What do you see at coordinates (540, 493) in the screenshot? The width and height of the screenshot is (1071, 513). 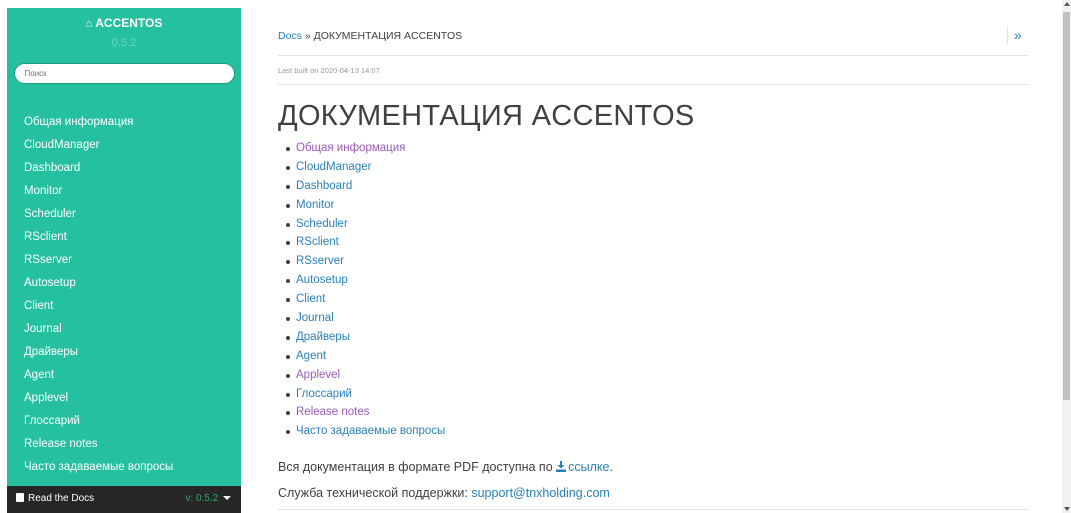 I see `support-email-link: support@tnxholding.com` at bounding box center [540, 493].